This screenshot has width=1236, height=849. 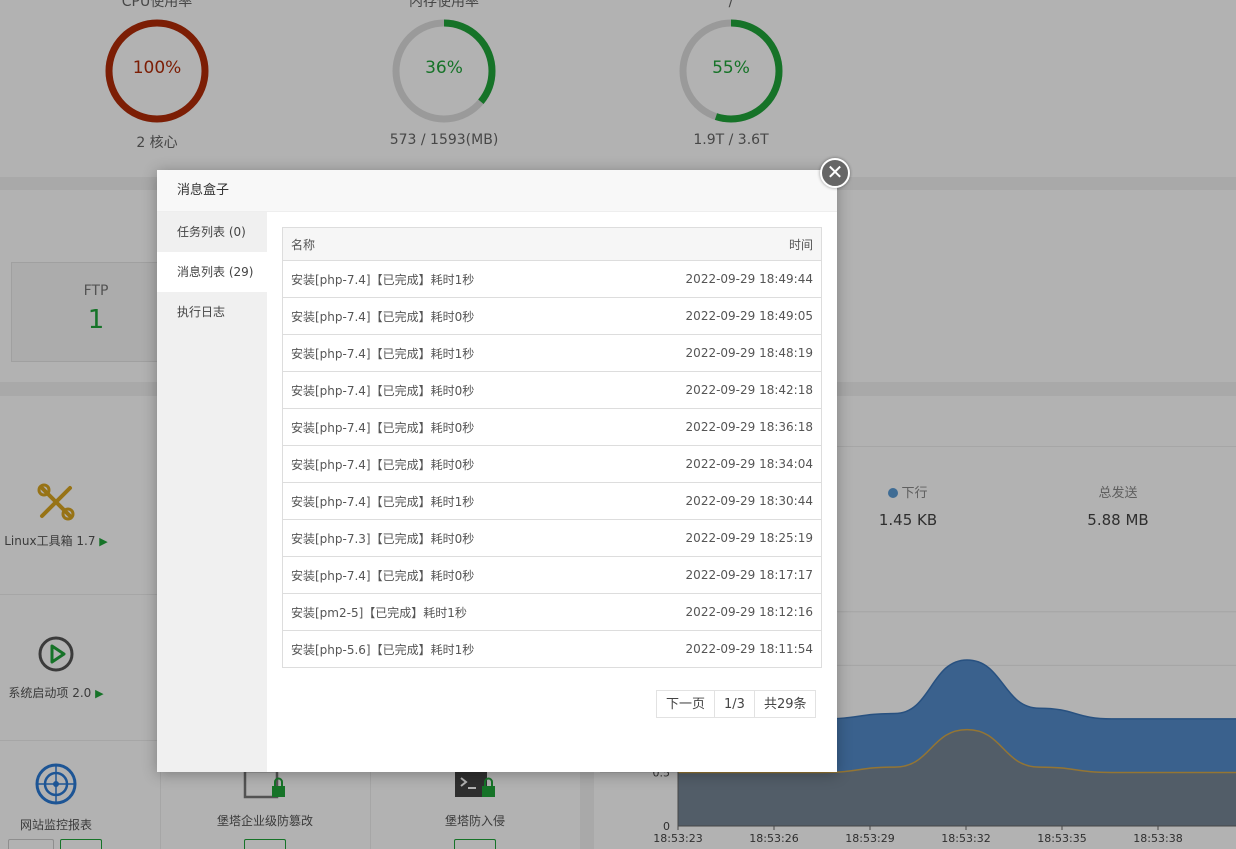 I want to click on table-row: 安装[php-5.6]【已完成】耗时1秒 2022-09-29 18:11:54, so click(x=552, y=649).